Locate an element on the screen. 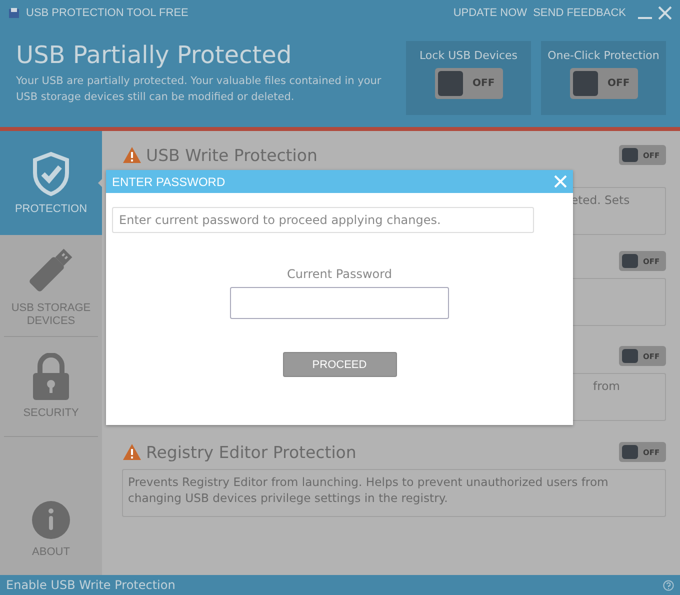 The height and width of the screenshot is (595, 680). section-title: Registry Editor Protection is located at coordinates (251, 452).